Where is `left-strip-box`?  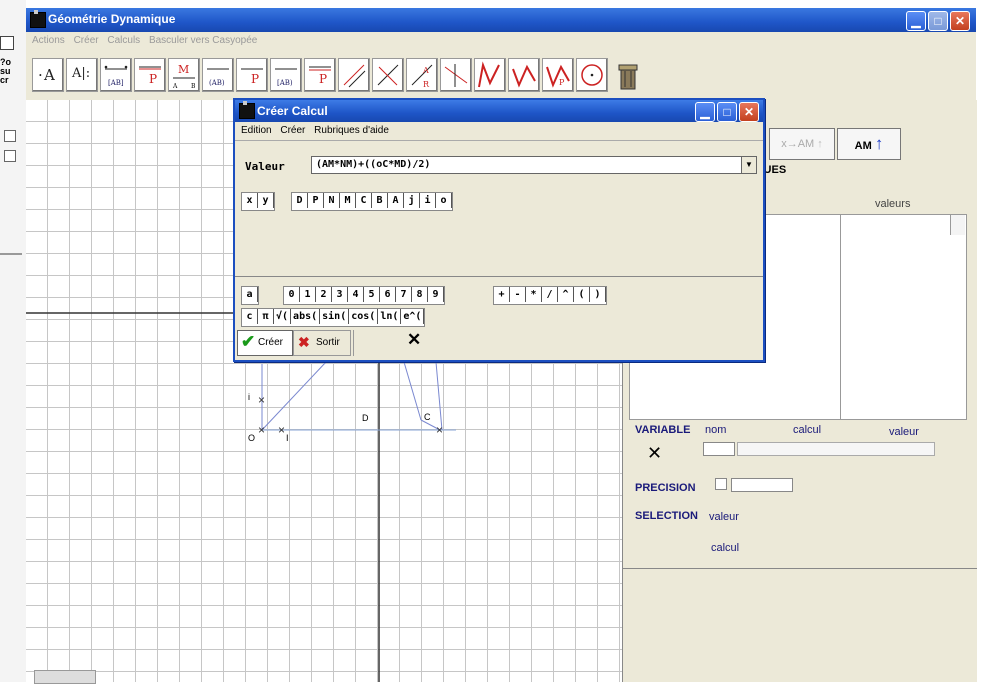 left-strip-box is located at coordinates (7, 43).